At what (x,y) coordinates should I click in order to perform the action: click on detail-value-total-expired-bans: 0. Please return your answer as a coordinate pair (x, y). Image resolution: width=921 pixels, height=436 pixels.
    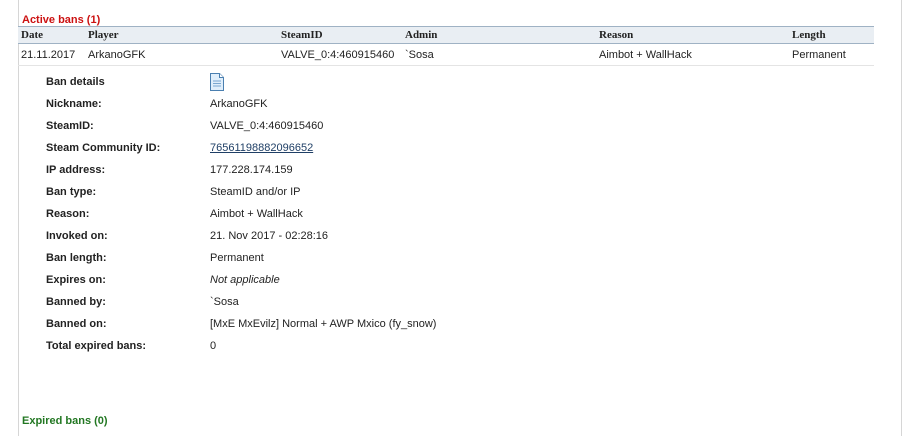
    Looking at the image, I should click on (213, 346).